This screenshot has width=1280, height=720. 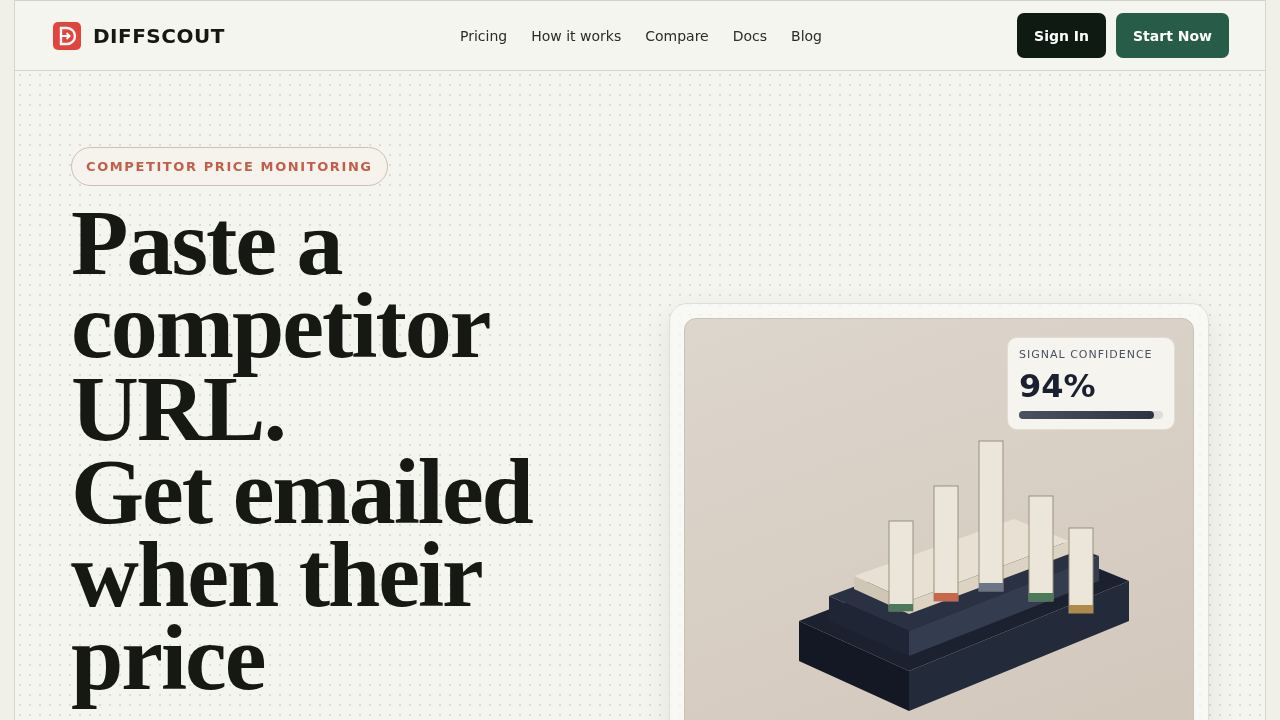 What do you see at coordinates (750, 35) in the screenshot?
I see `nav-link: Docs` at bounding box center [750, 35].